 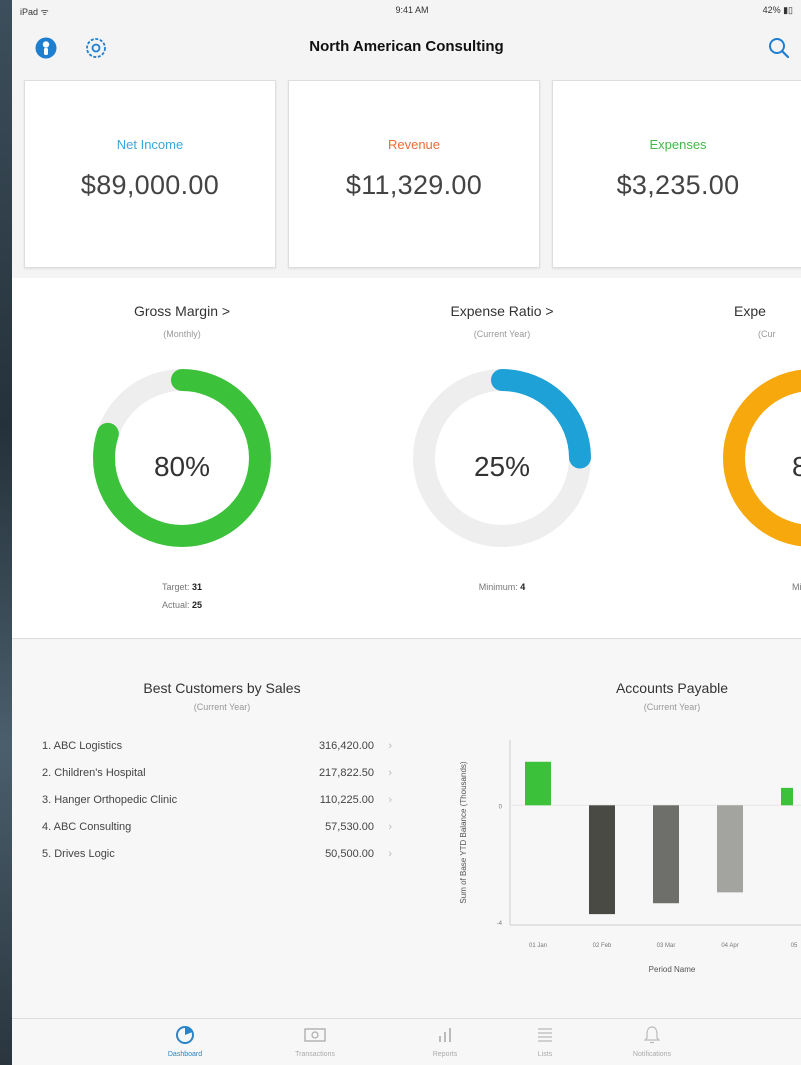 I want to click on gauge-title: Expense Ratio >, so click(x=502, y=311).